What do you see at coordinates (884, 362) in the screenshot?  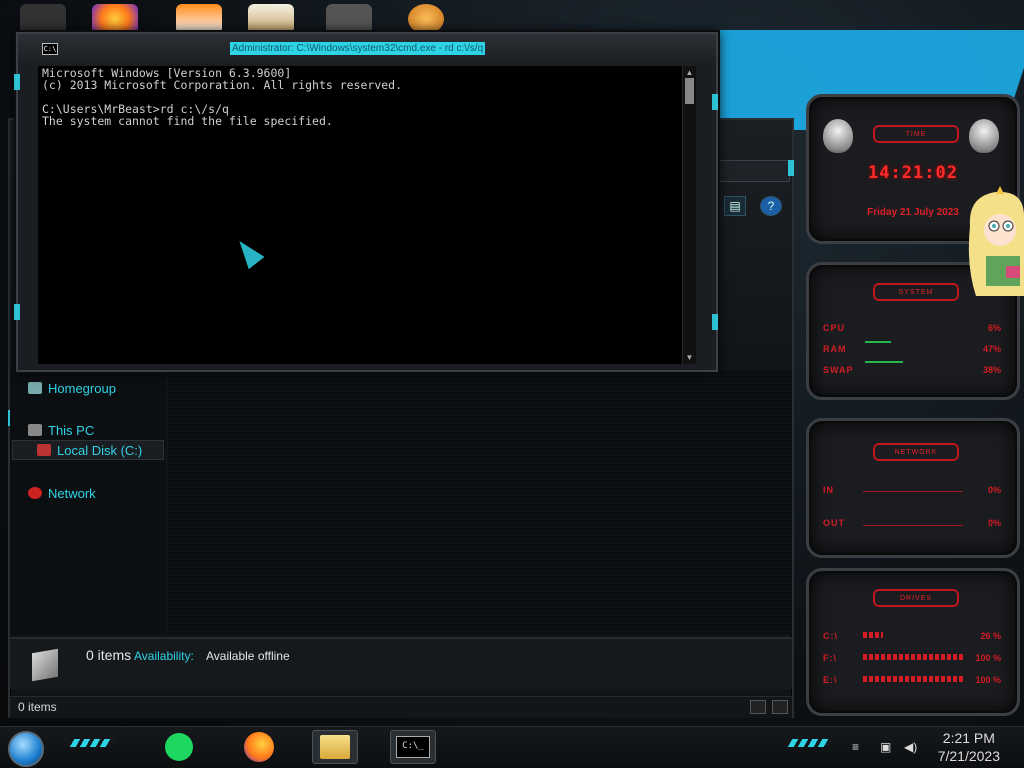 I see `swap-graph` at bounding box center [884, 362].